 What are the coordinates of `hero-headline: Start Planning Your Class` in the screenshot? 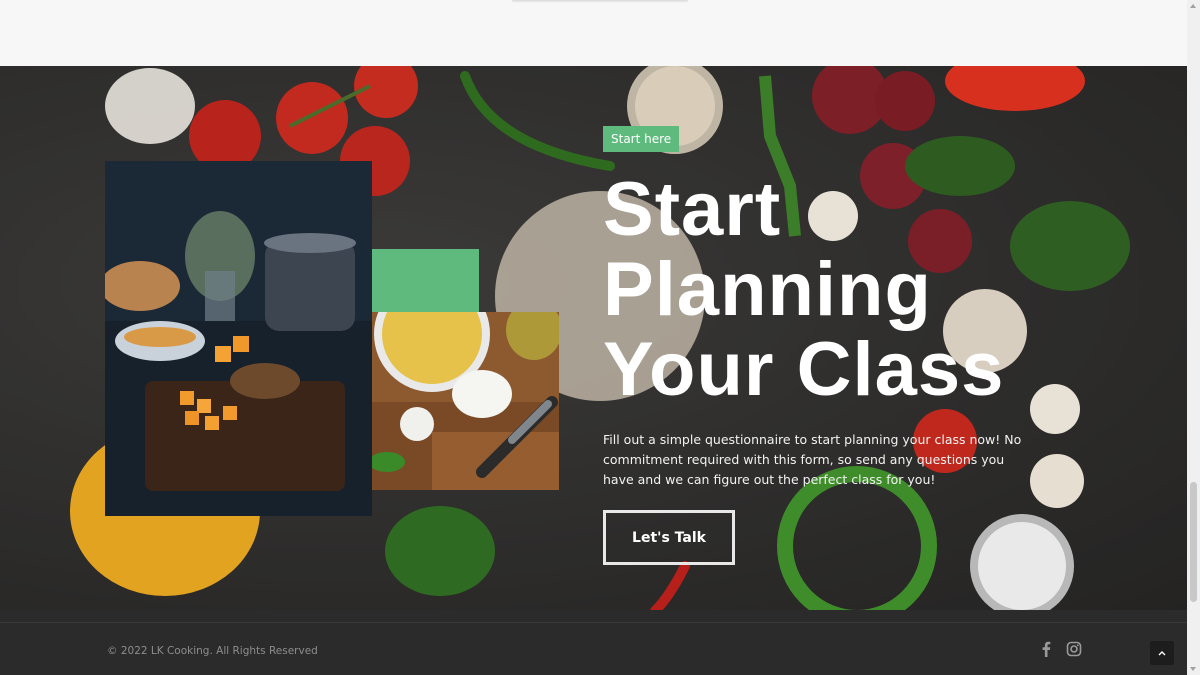 It's located at (823, 290).